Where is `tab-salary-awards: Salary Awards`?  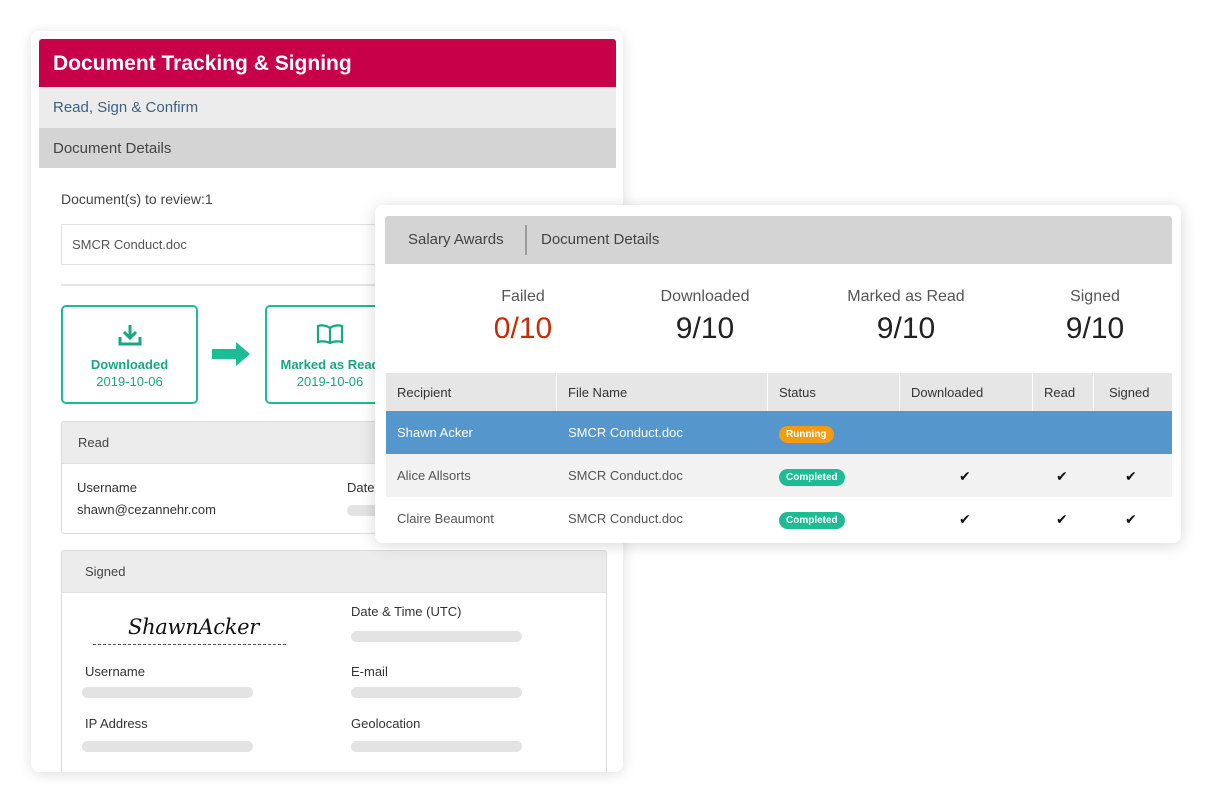 tab-salary-awards: Salary Awards is located at coordinates (456, 239).